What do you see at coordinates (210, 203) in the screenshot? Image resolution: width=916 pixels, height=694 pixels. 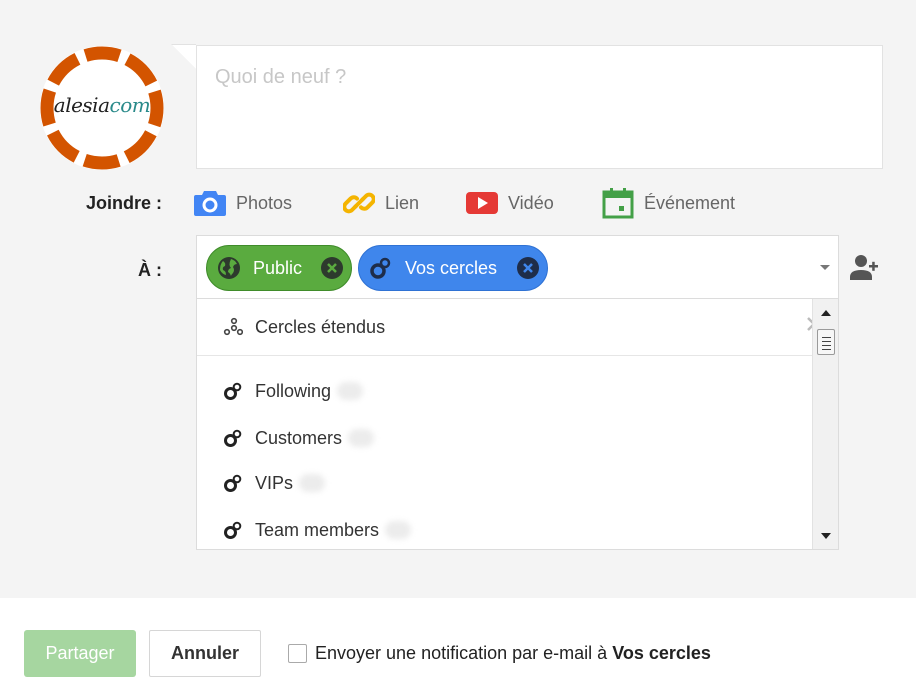 I see `camera-icon` at bounding box center [210, 203].